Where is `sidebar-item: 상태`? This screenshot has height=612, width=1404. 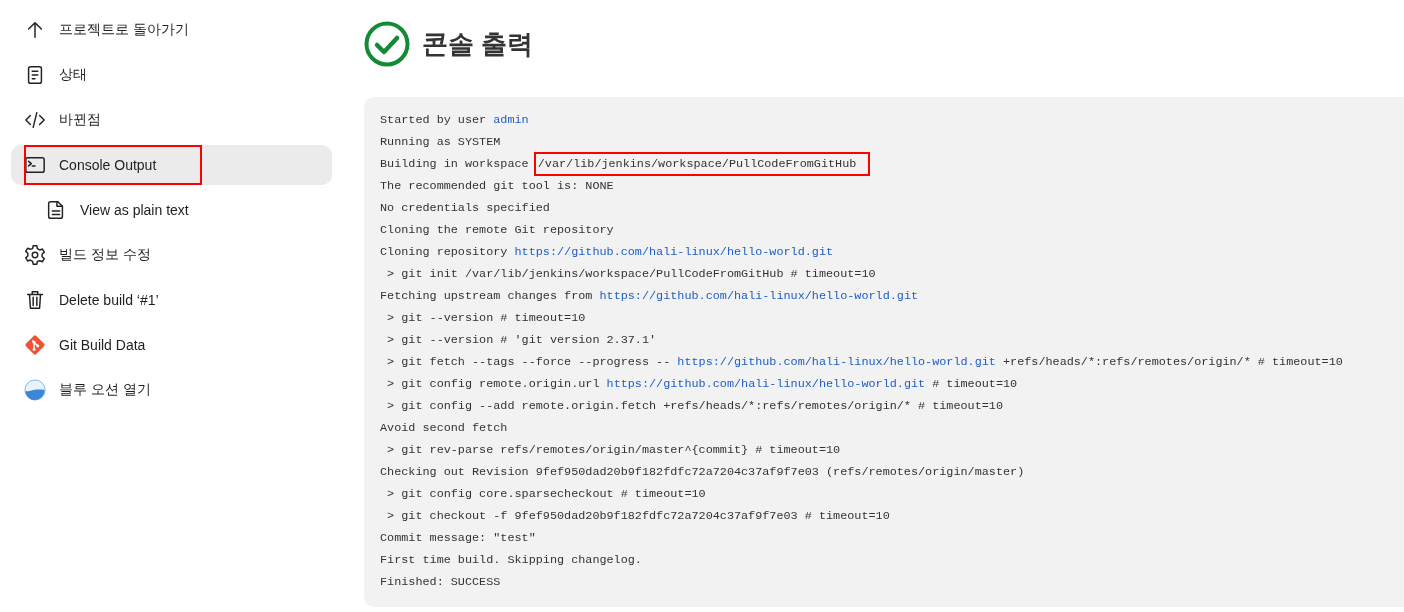
sidebar-item: 상태 is located at coordinates (171, 75).